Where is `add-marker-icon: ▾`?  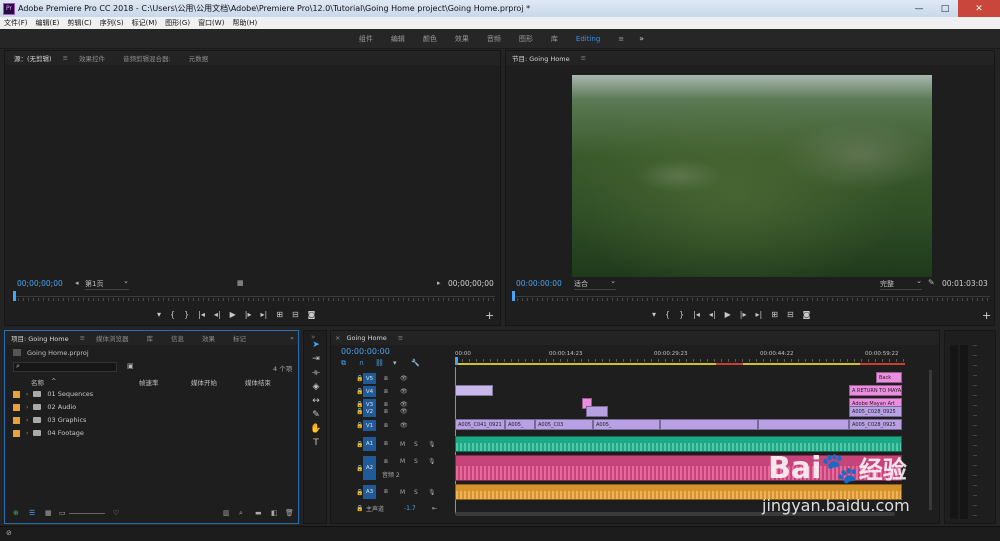 add-marker-icon: ▾ is located at coordinates (159, 314).